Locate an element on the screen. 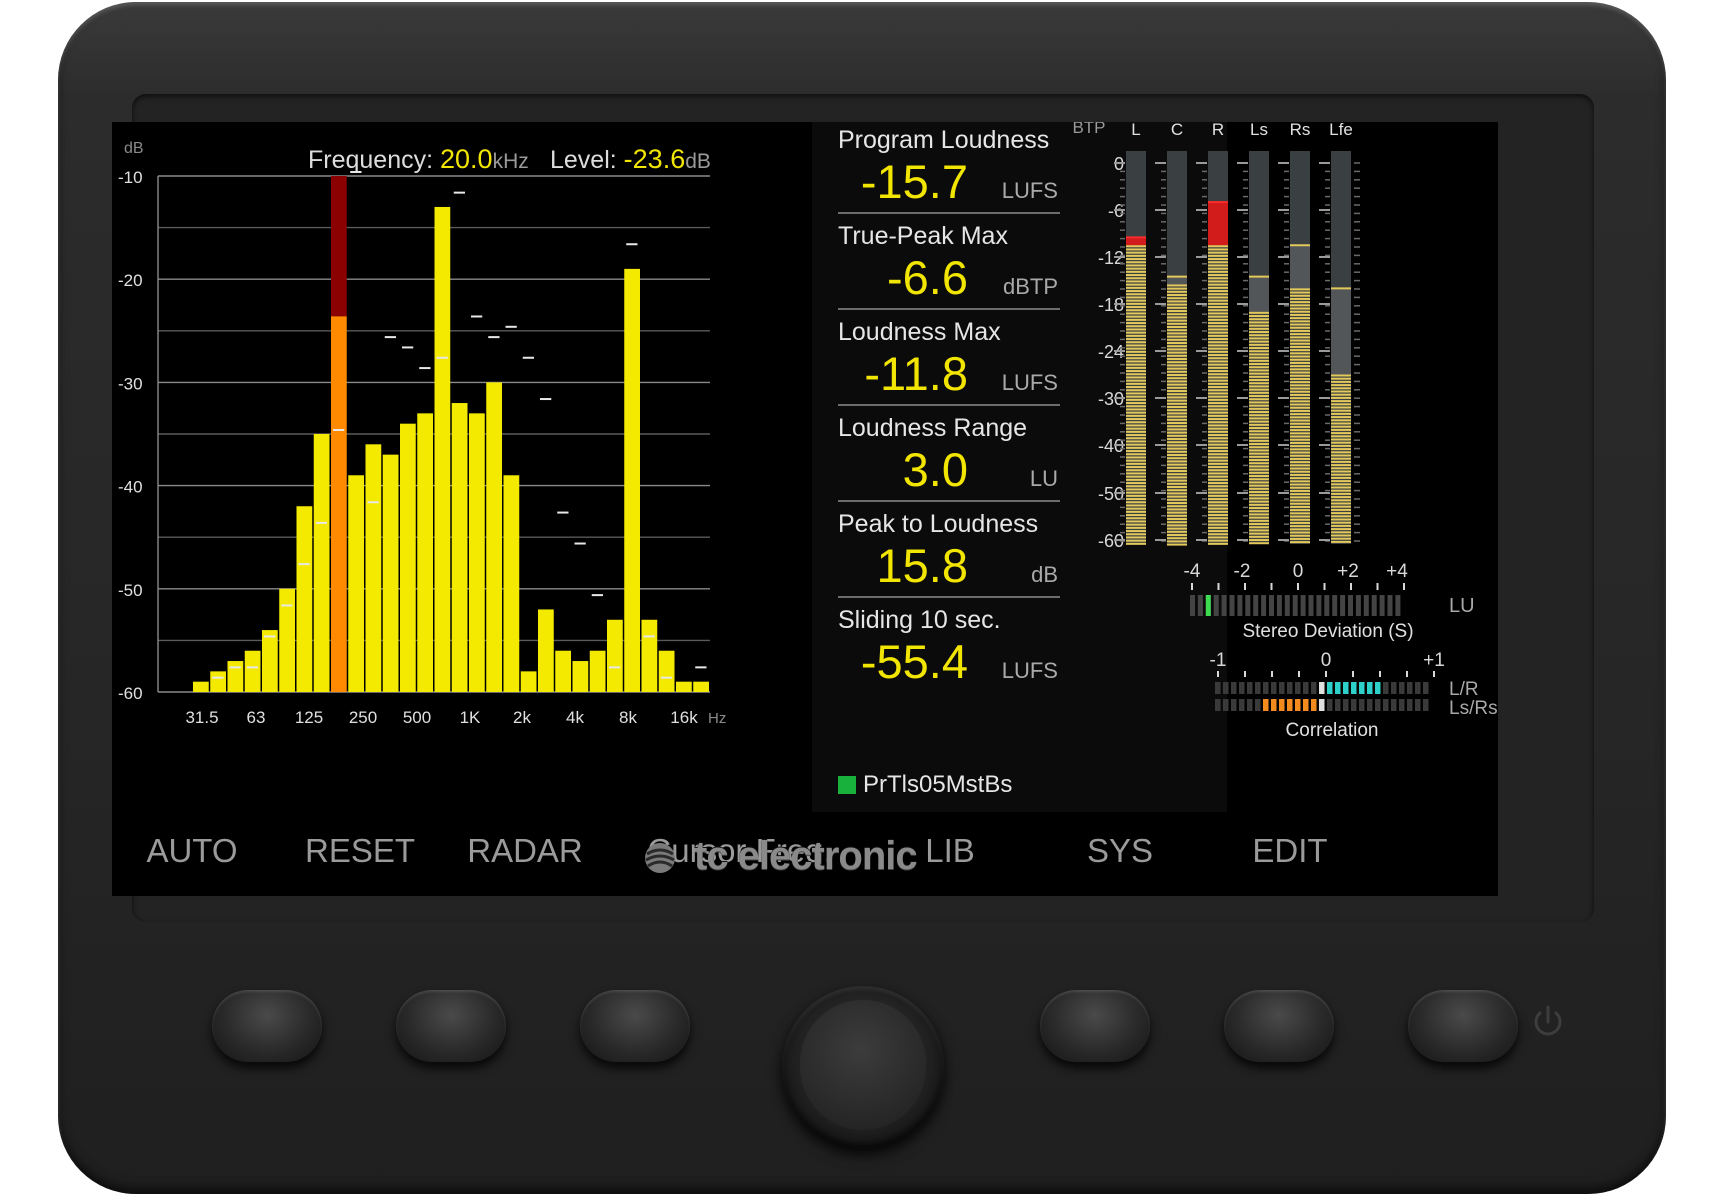  hardware-button-lib is located at coordinates (1095, 1026).